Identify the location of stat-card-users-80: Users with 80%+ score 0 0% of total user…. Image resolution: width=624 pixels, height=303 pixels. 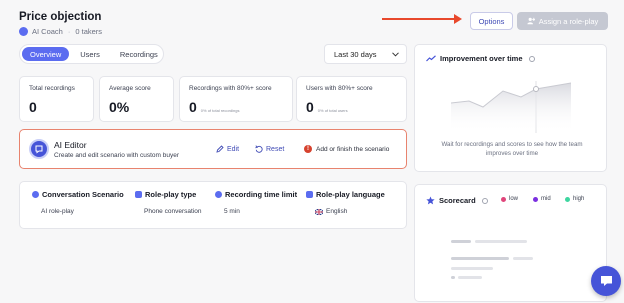
(351, 99).